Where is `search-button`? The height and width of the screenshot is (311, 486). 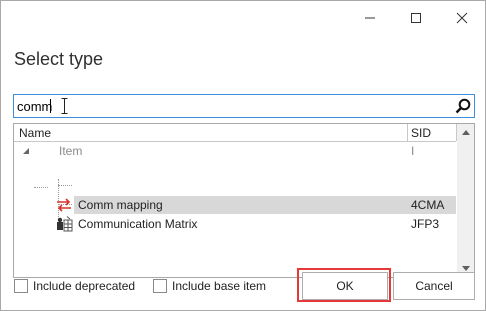 search-button is located at coordinates (463, 106).